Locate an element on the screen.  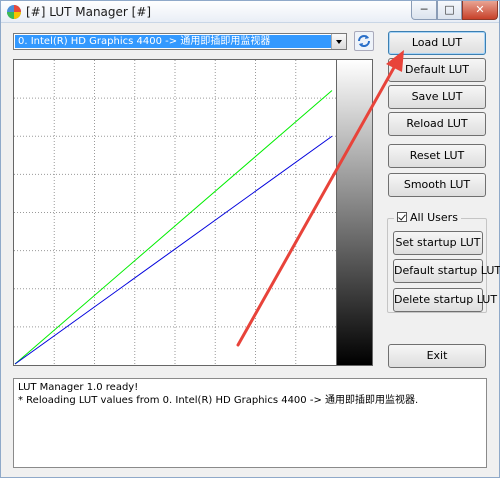
load-lut-button: Load LUT is located at coordinates (437, 43).